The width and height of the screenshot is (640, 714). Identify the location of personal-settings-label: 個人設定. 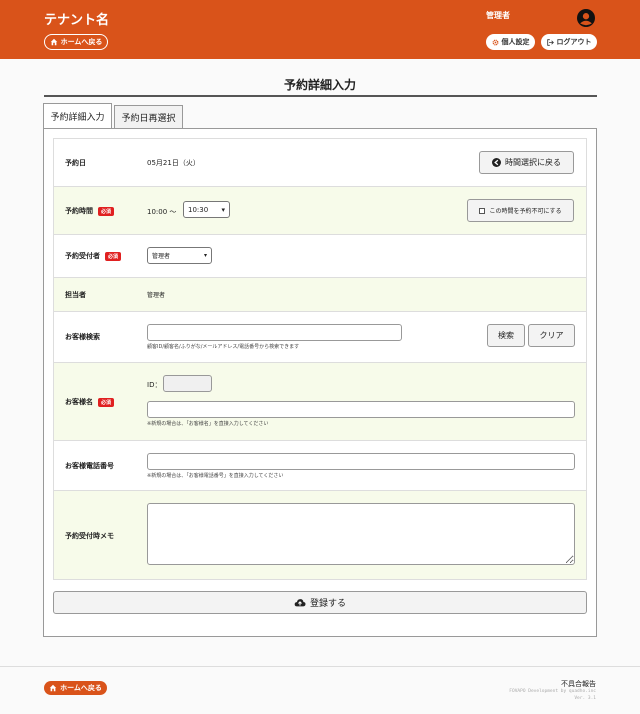
(515, 42).